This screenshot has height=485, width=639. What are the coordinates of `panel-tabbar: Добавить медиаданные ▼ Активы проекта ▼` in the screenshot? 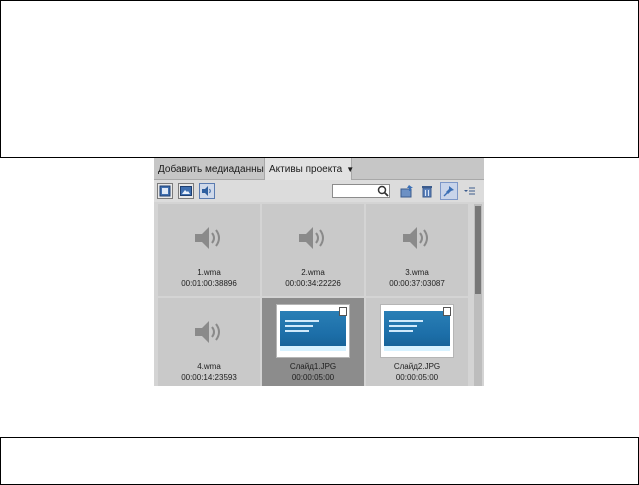 It's located at (319, 169).